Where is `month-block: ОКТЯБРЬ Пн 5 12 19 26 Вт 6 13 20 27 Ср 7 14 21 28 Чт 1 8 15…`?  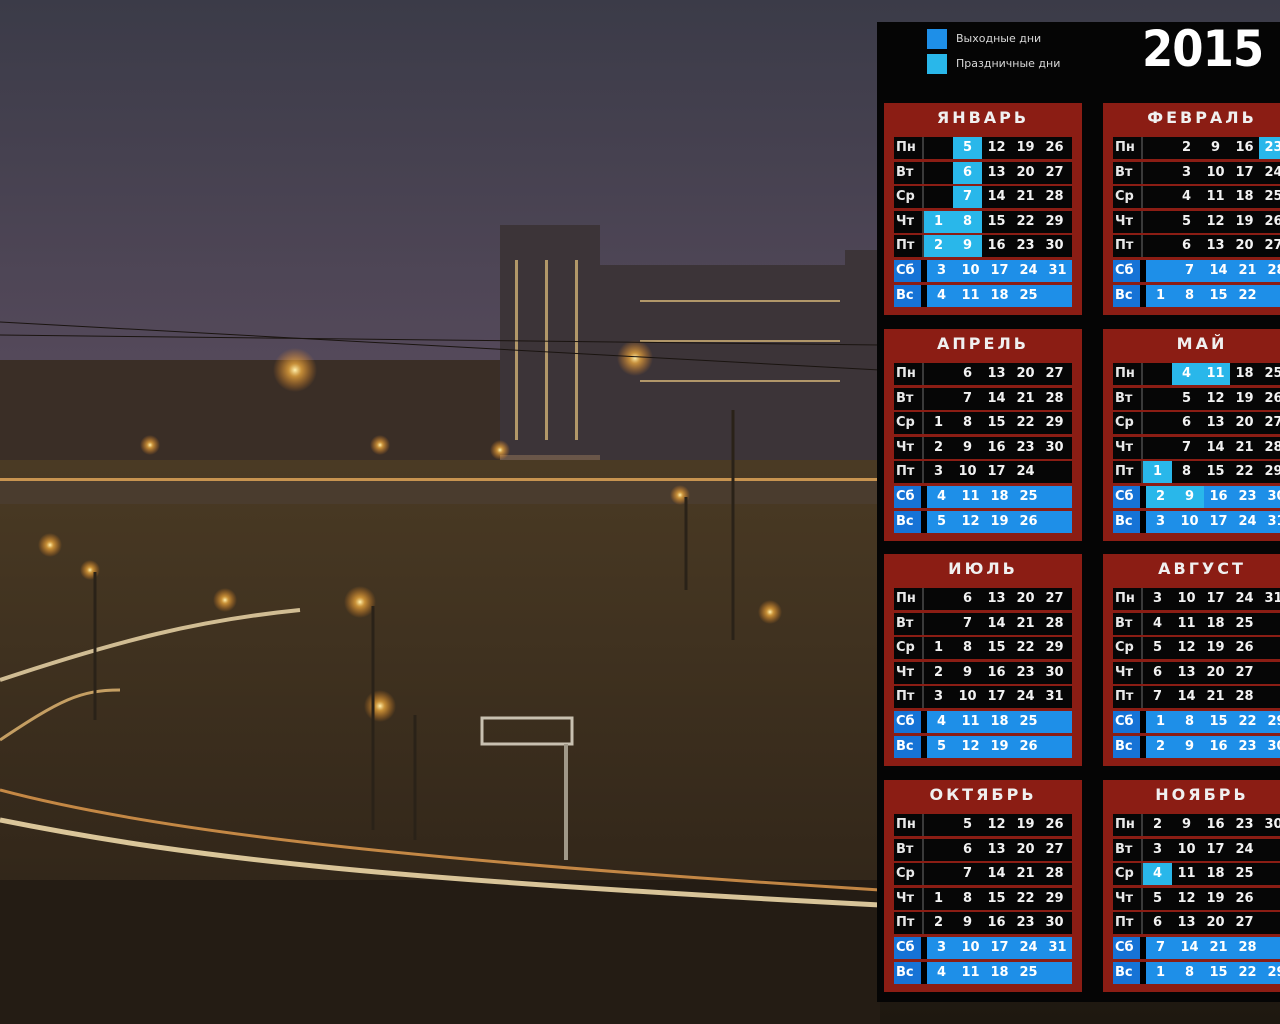
month-block: ОКТЯБРЬ Пн 5 12 19 26 Вт 6 13 20 27 Ср 7 14 21 28 Чт 1 8 15… is located at coordinates (983, 886).